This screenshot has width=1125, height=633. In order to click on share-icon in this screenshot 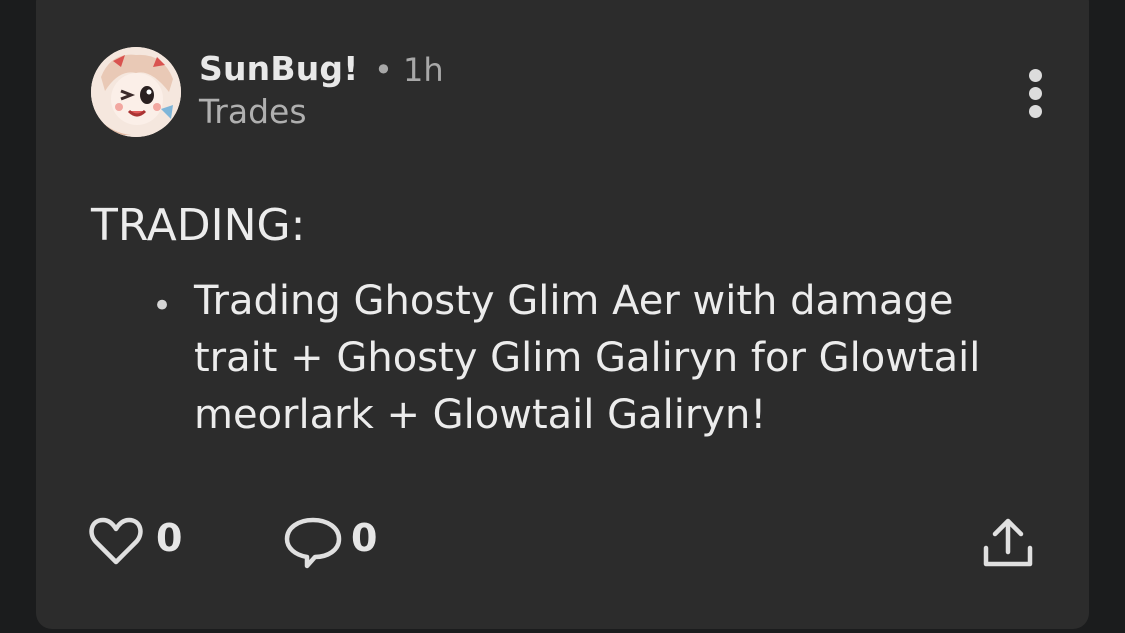, I will do `click(1008, 542)`.